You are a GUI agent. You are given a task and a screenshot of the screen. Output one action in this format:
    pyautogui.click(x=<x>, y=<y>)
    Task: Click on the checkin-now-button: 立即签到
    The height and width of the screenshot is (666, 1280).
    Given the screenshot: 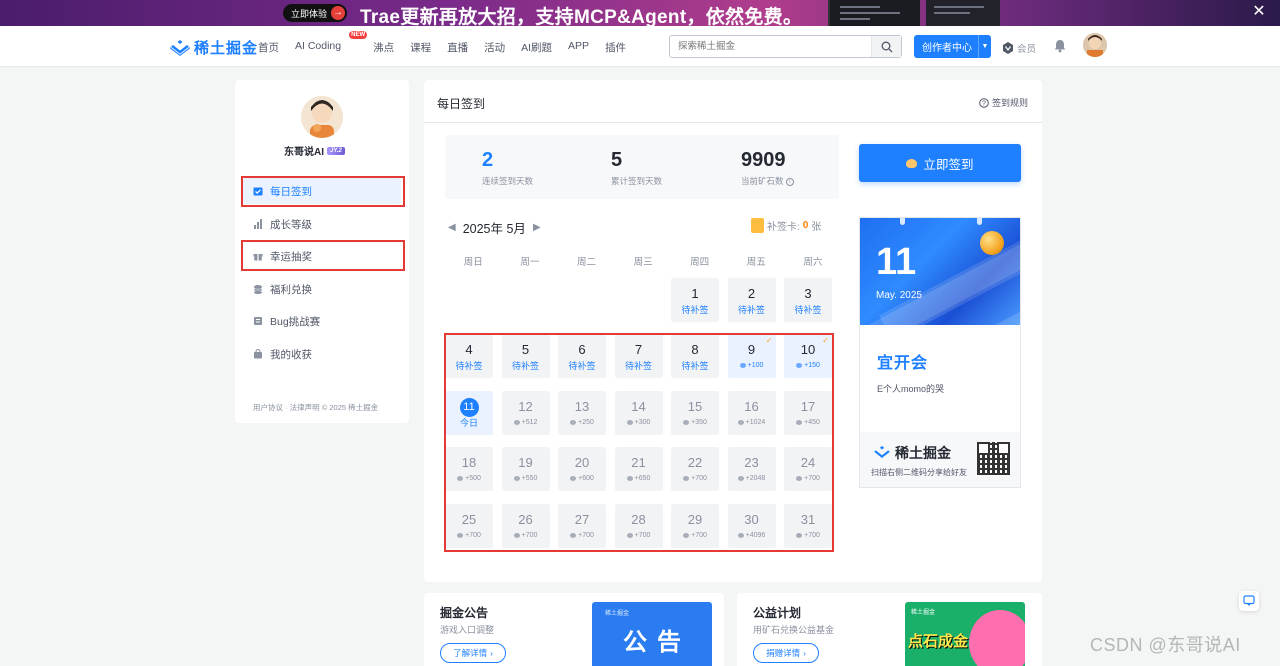 What is the action you would take?
    pyautogui.click(x=940, y=163)
    